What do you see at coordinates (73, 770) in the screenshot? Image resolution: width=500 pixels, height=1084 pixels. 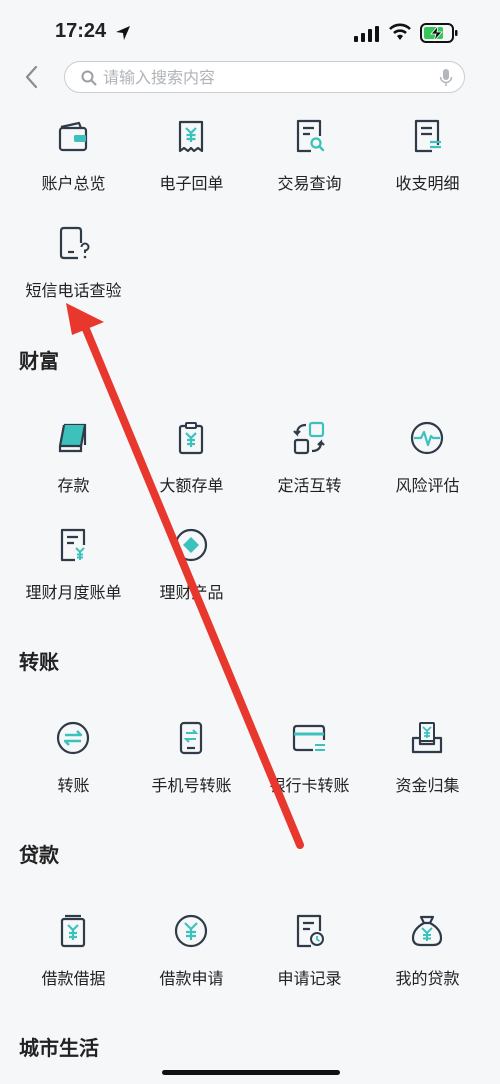 I see `tile-transfer: 转账` at bounding box center [73, 770].